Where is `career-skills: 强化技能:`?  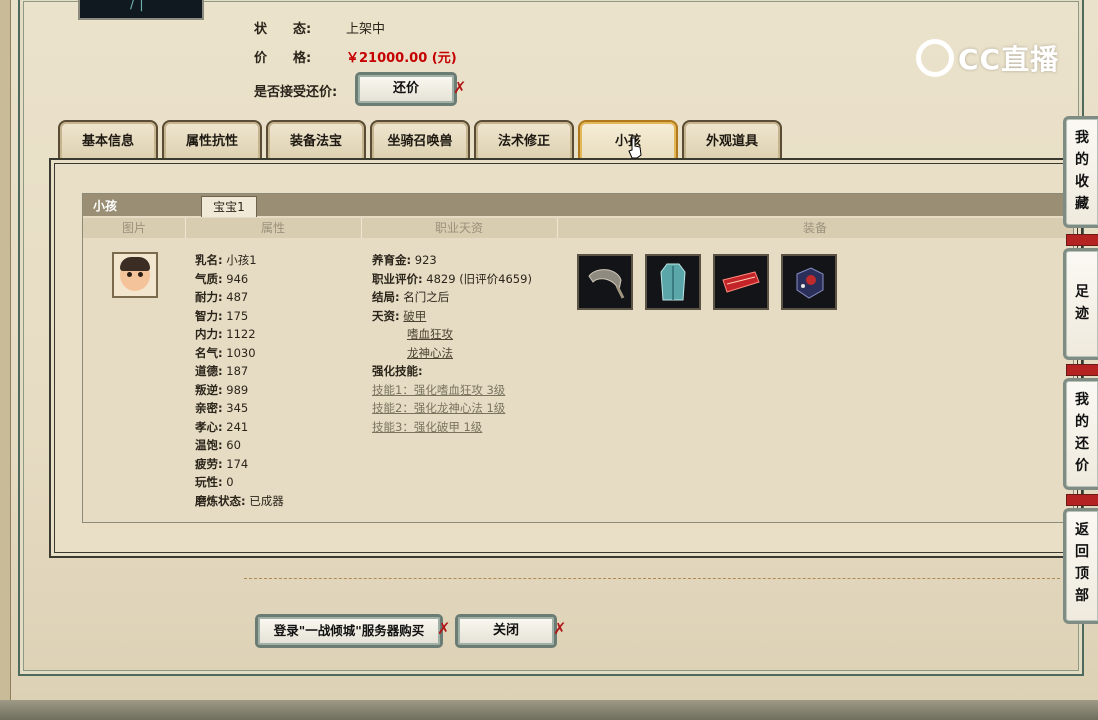 career-skills: 强化技能: is located at coordinates (452, 371).